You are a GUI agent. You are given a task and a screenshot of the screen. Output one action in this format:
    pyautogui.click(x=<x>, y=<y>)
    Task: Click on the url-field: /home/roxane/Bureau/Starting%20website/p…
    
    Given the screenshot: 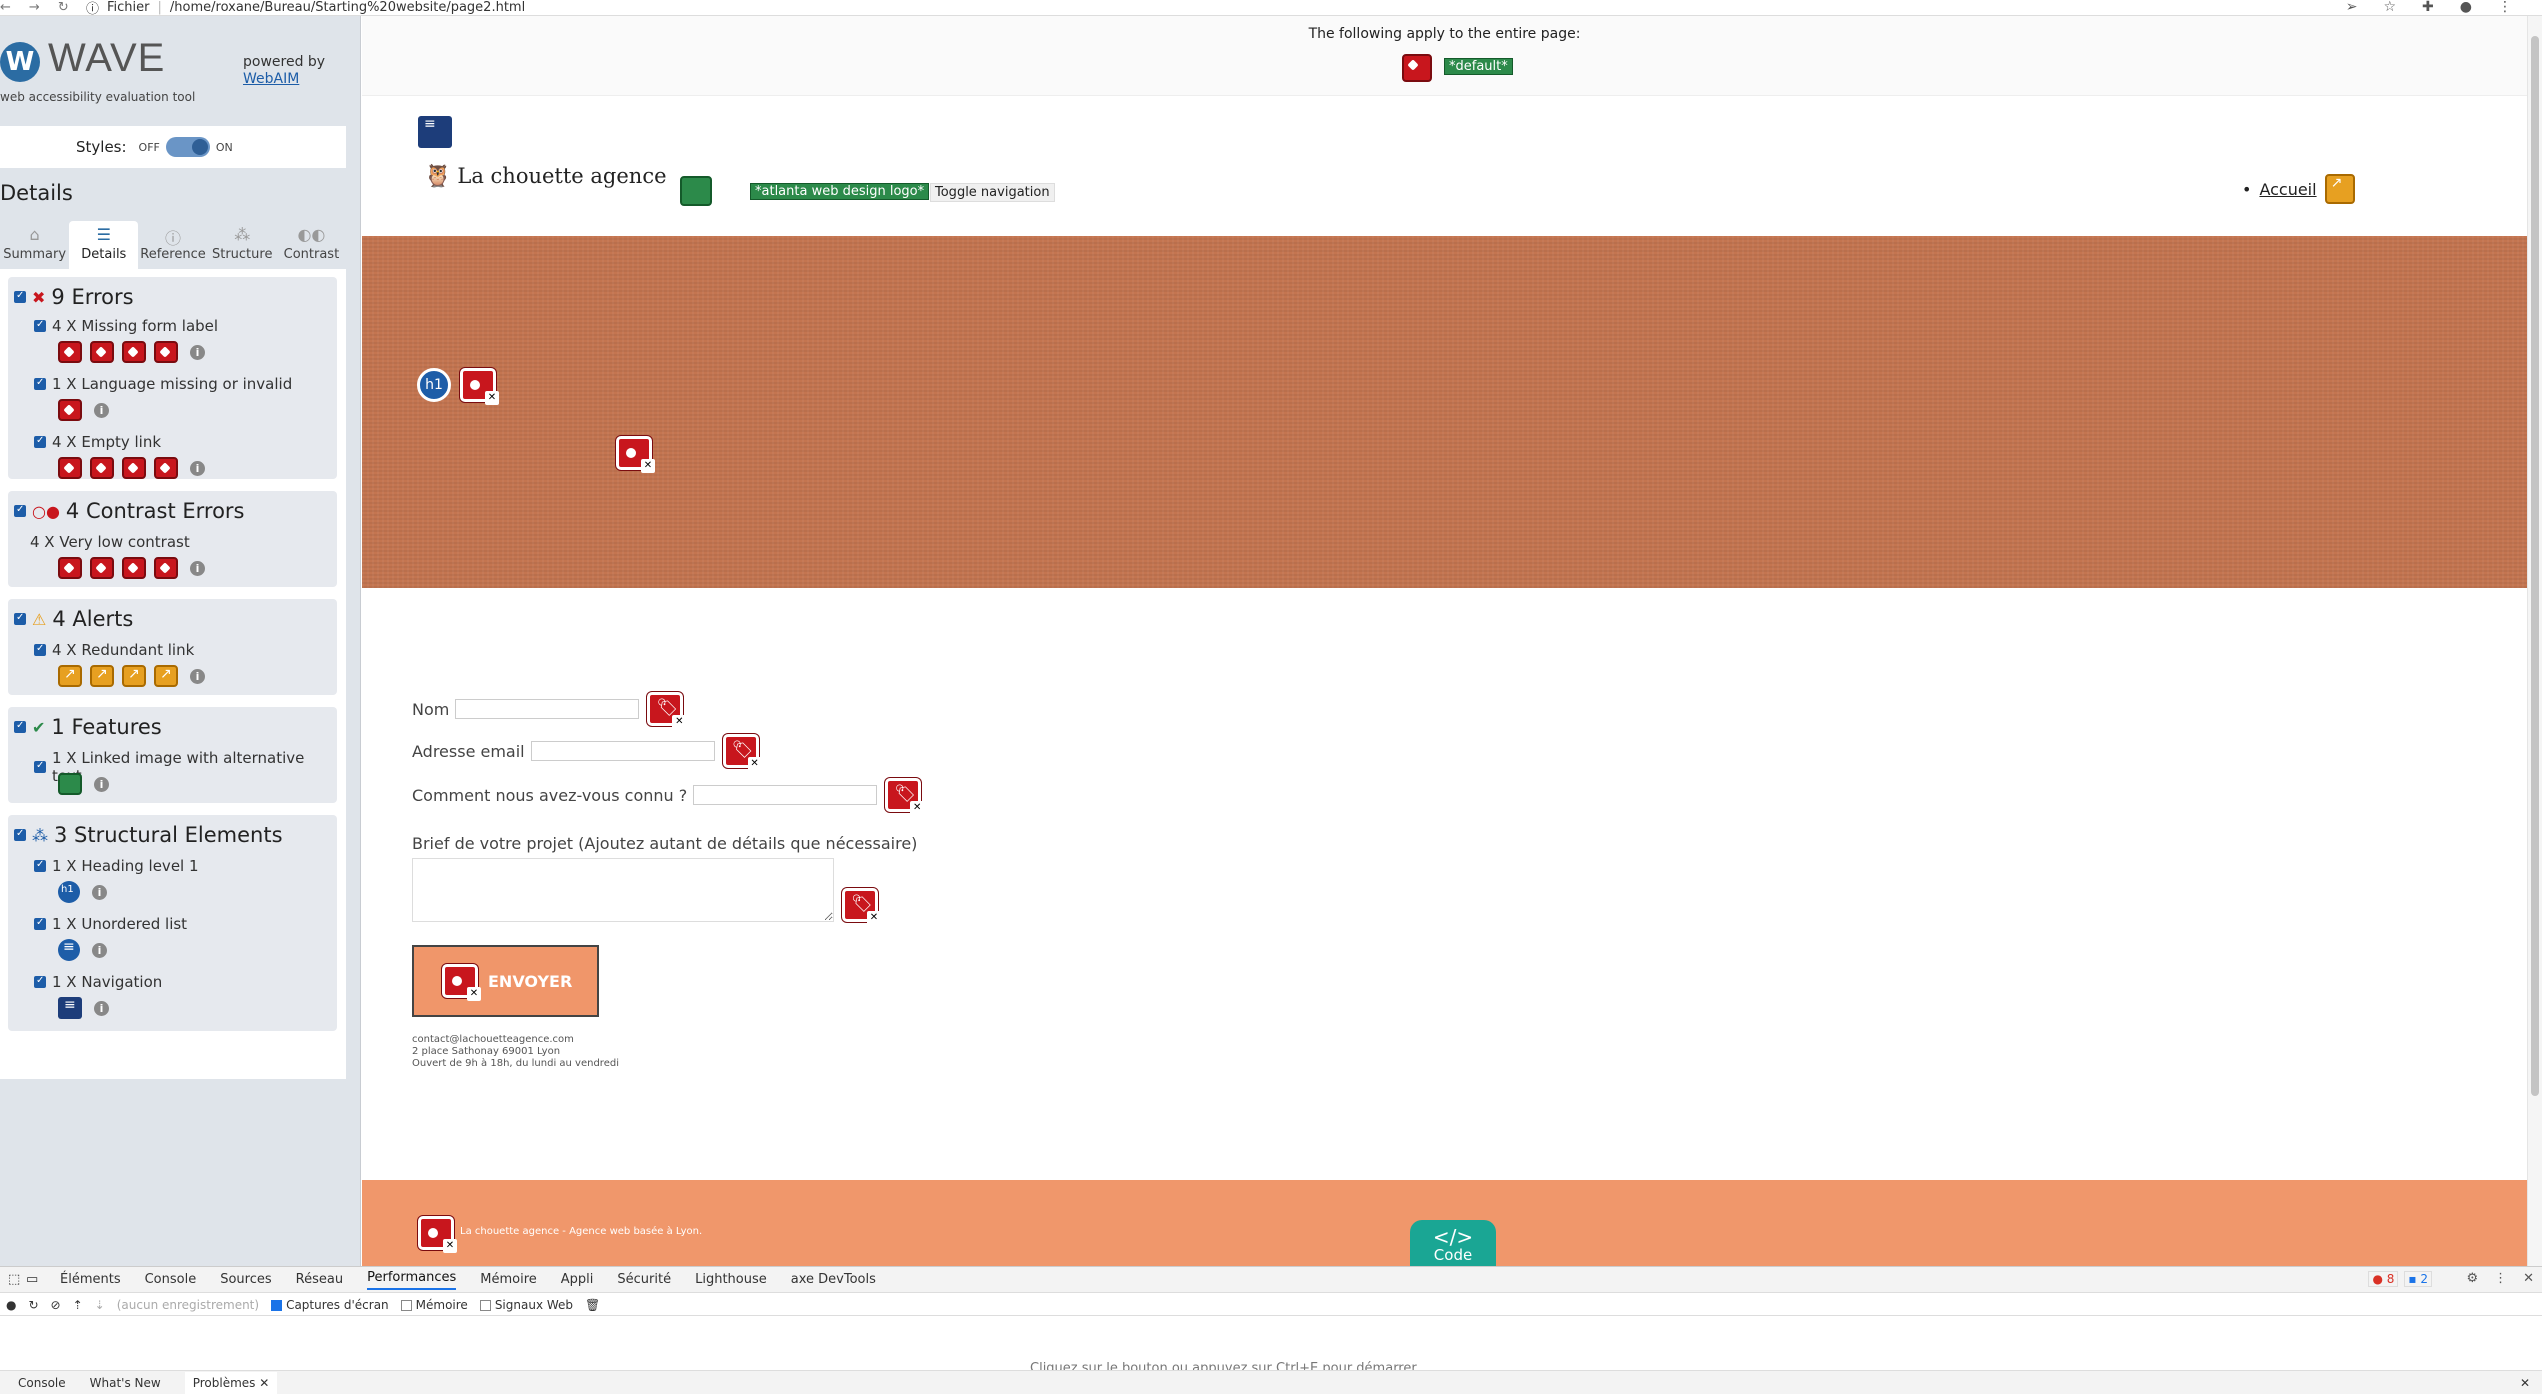 What is the action you would take?
    pyautogui.click(x=347, y=7)
    